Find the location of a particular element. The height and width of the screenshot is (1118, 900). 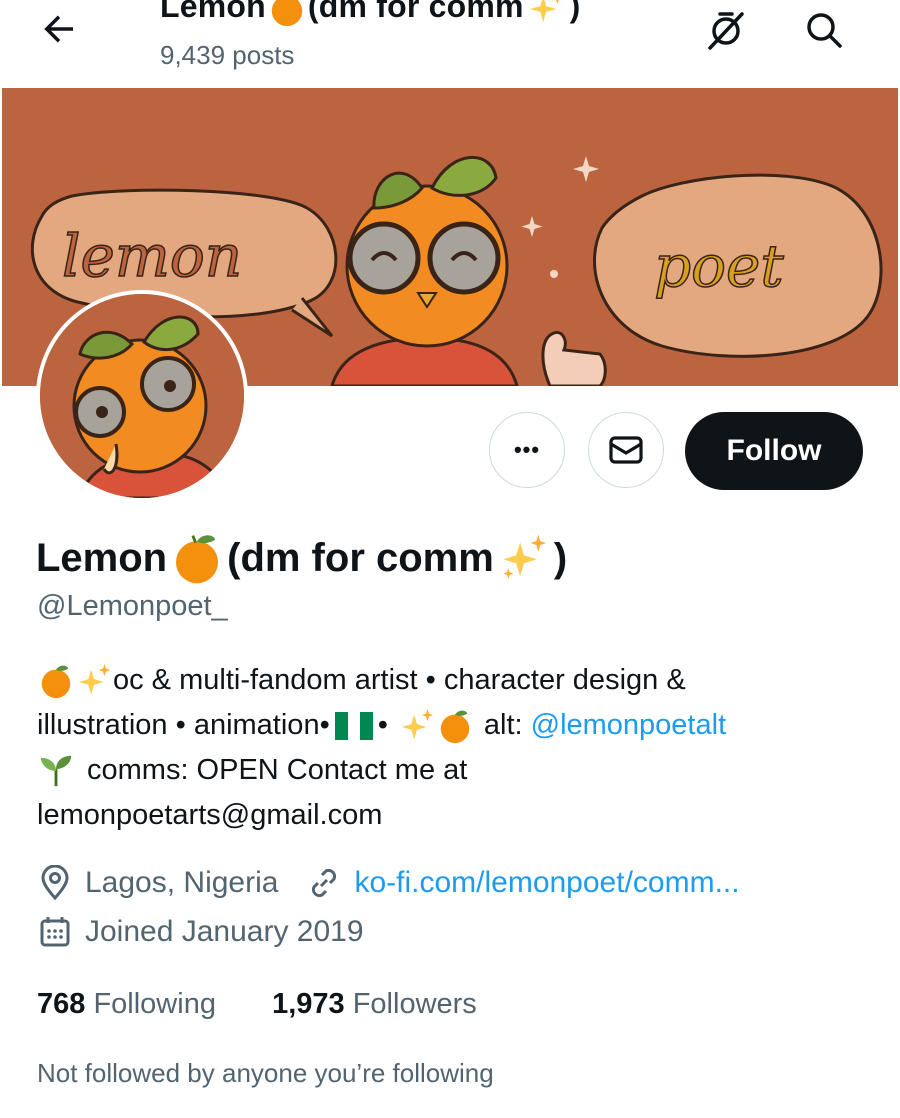

location-pin-icon is located at coordinates (55, 883).